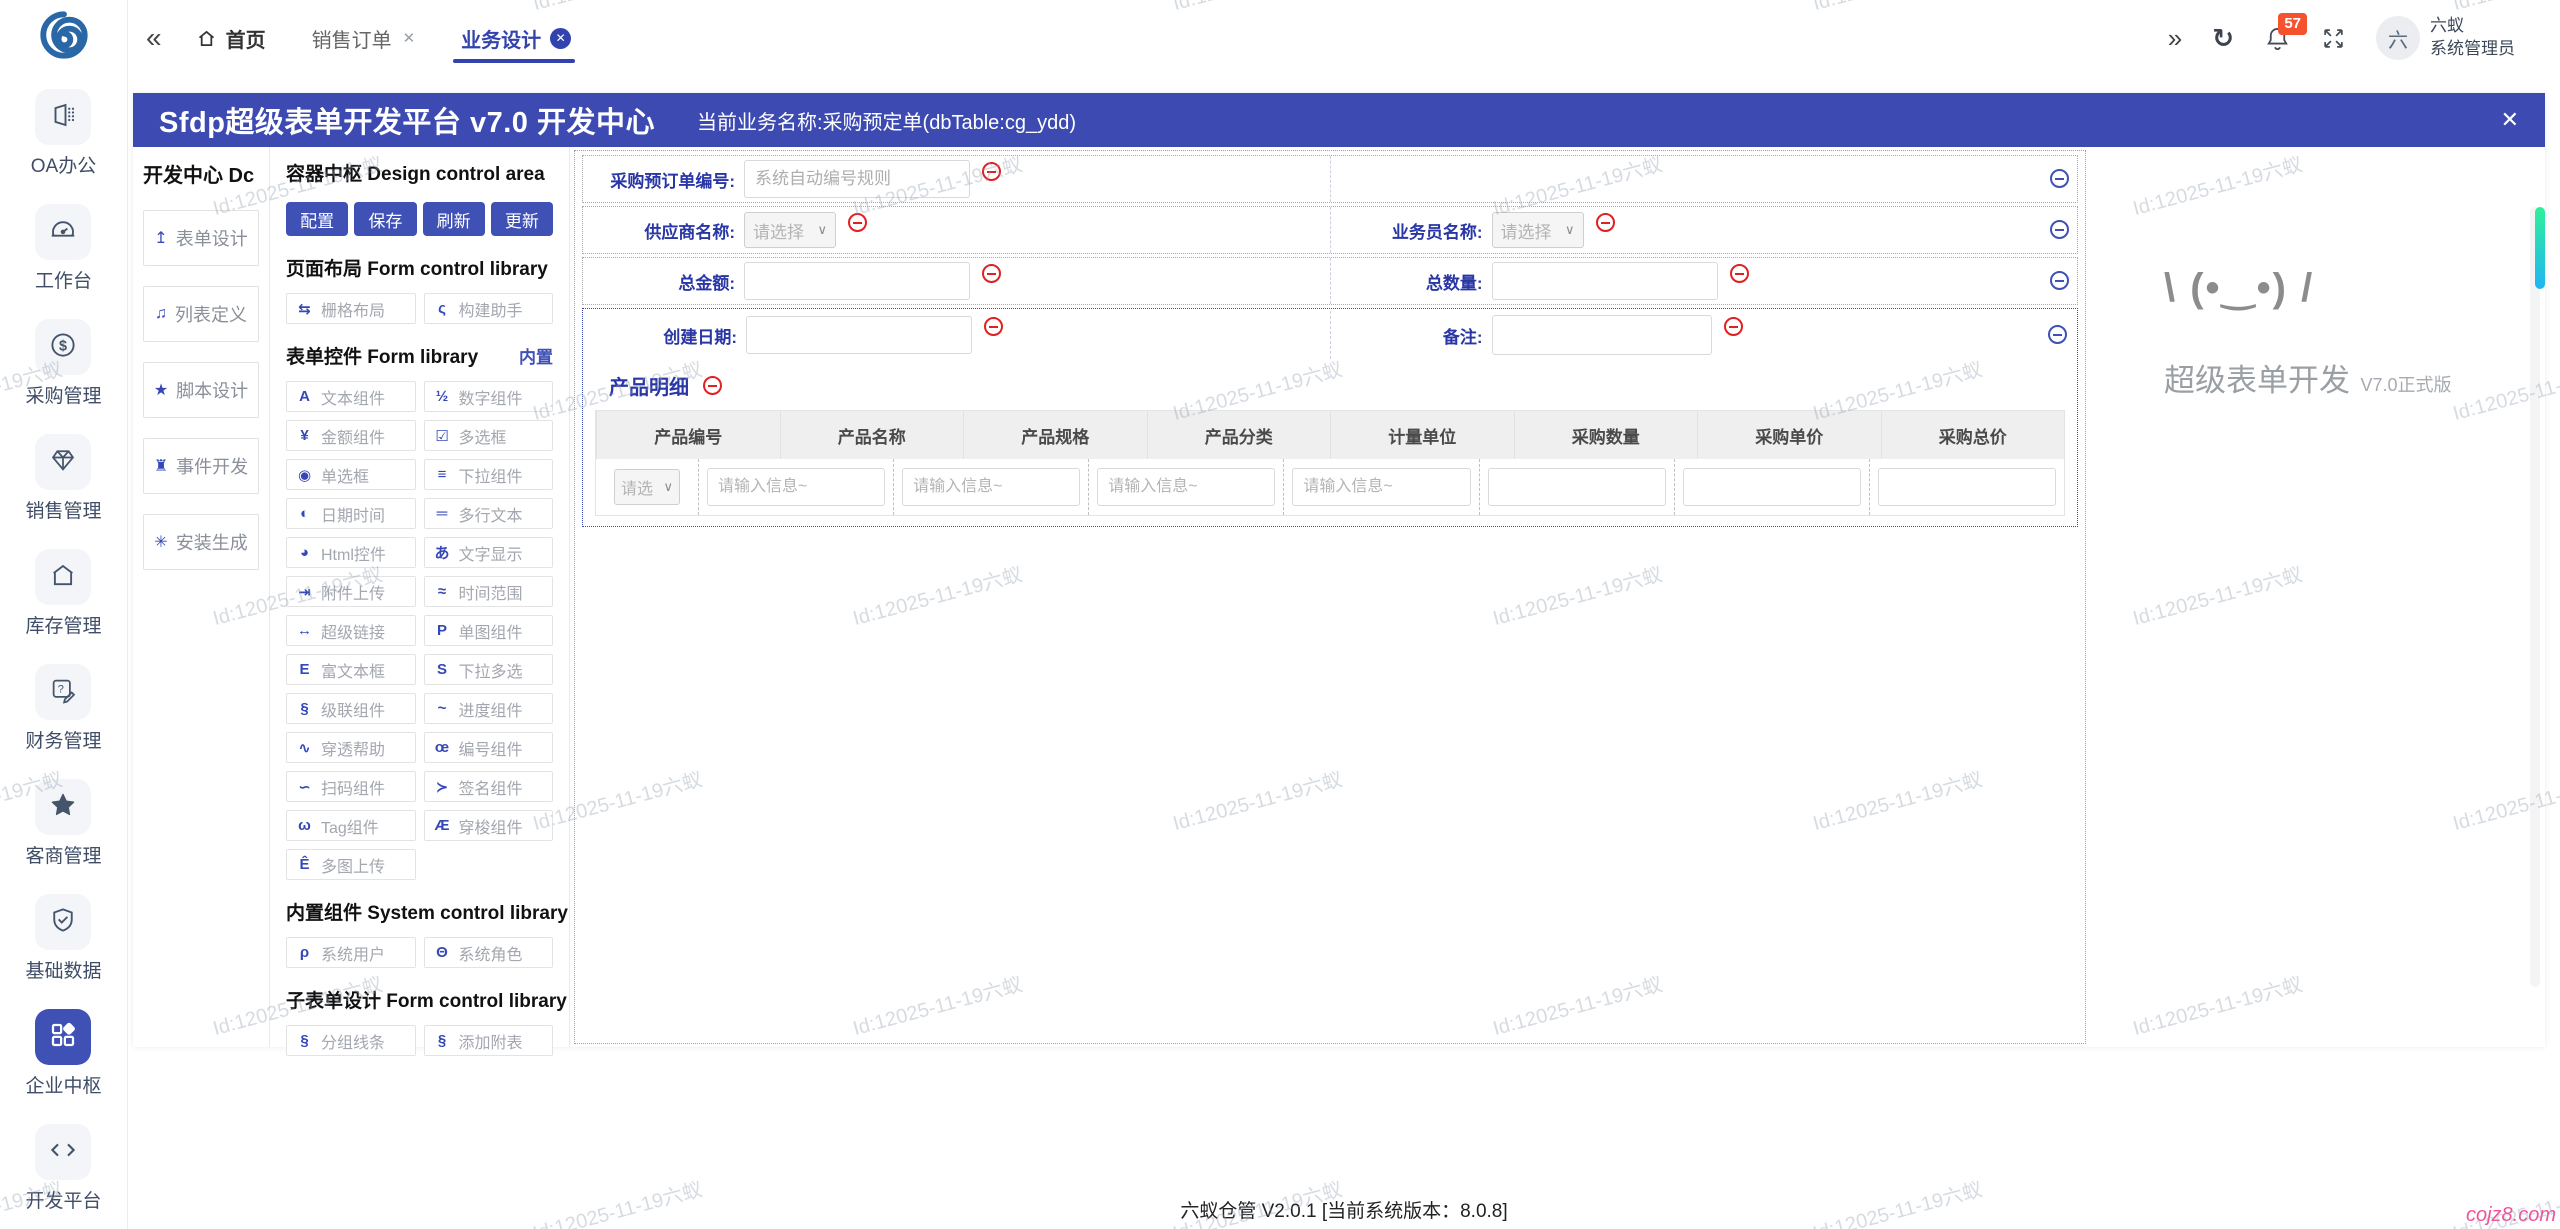 This screenshot has height=1229, width=2560. What do you see at coordinates (201, 542) in the screenshot?
I see `dev-center-button: ✳ 安装生成` at bounding box center [201, 542].